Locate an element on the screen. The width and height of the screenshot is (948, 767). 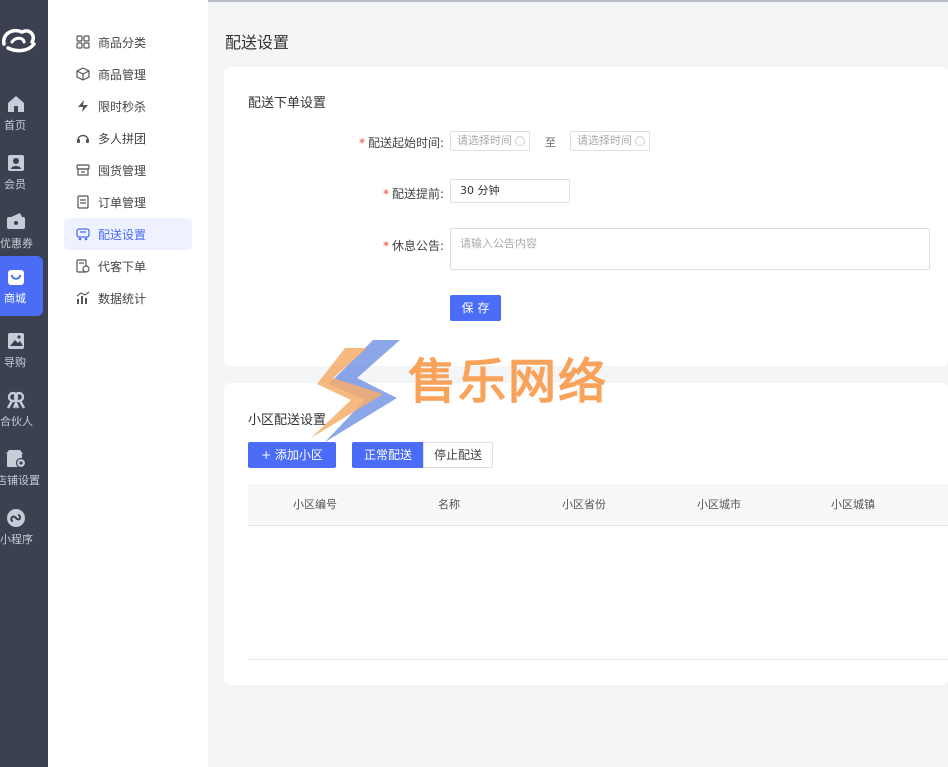
image-icon is located at coordinates (16, 341).